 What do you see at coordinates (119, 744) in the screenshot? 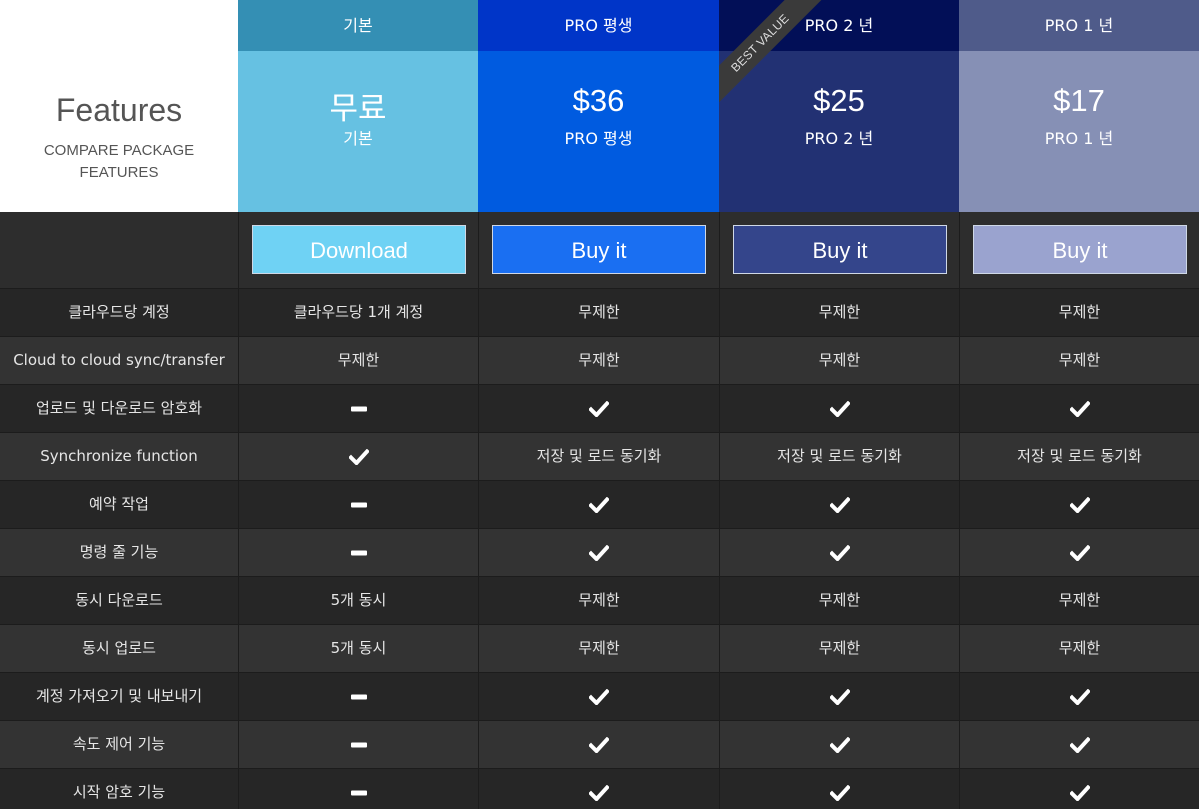
I see `feature-name: 속도 제어 기능` at bounding box center [119, 744].